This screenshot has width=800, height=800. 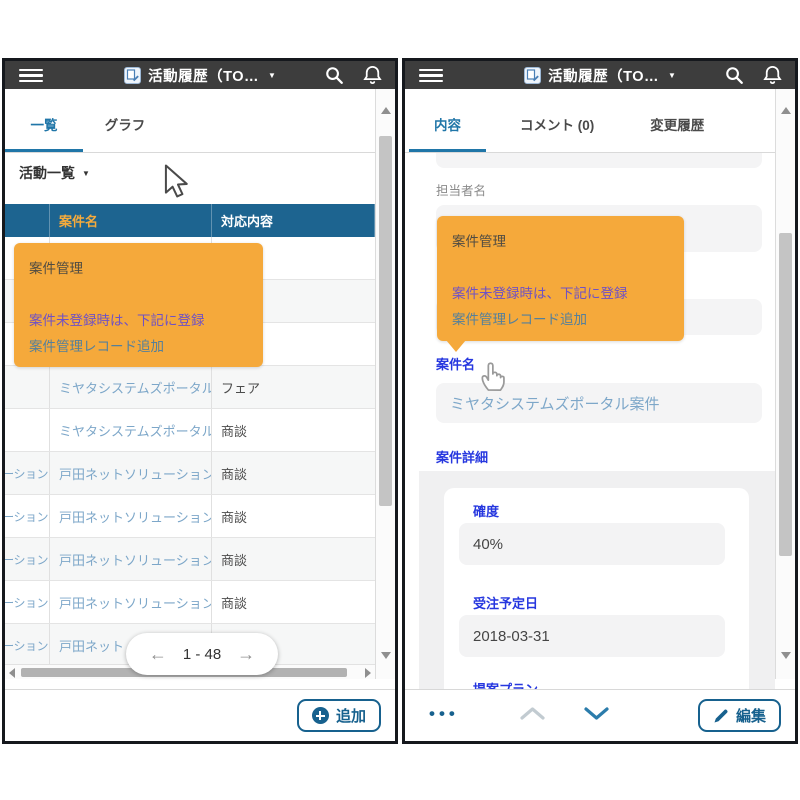 What do you see at coordinates (320, 715) in the screenshot?
I see `plus-icon` at bounding box center [320, 715].